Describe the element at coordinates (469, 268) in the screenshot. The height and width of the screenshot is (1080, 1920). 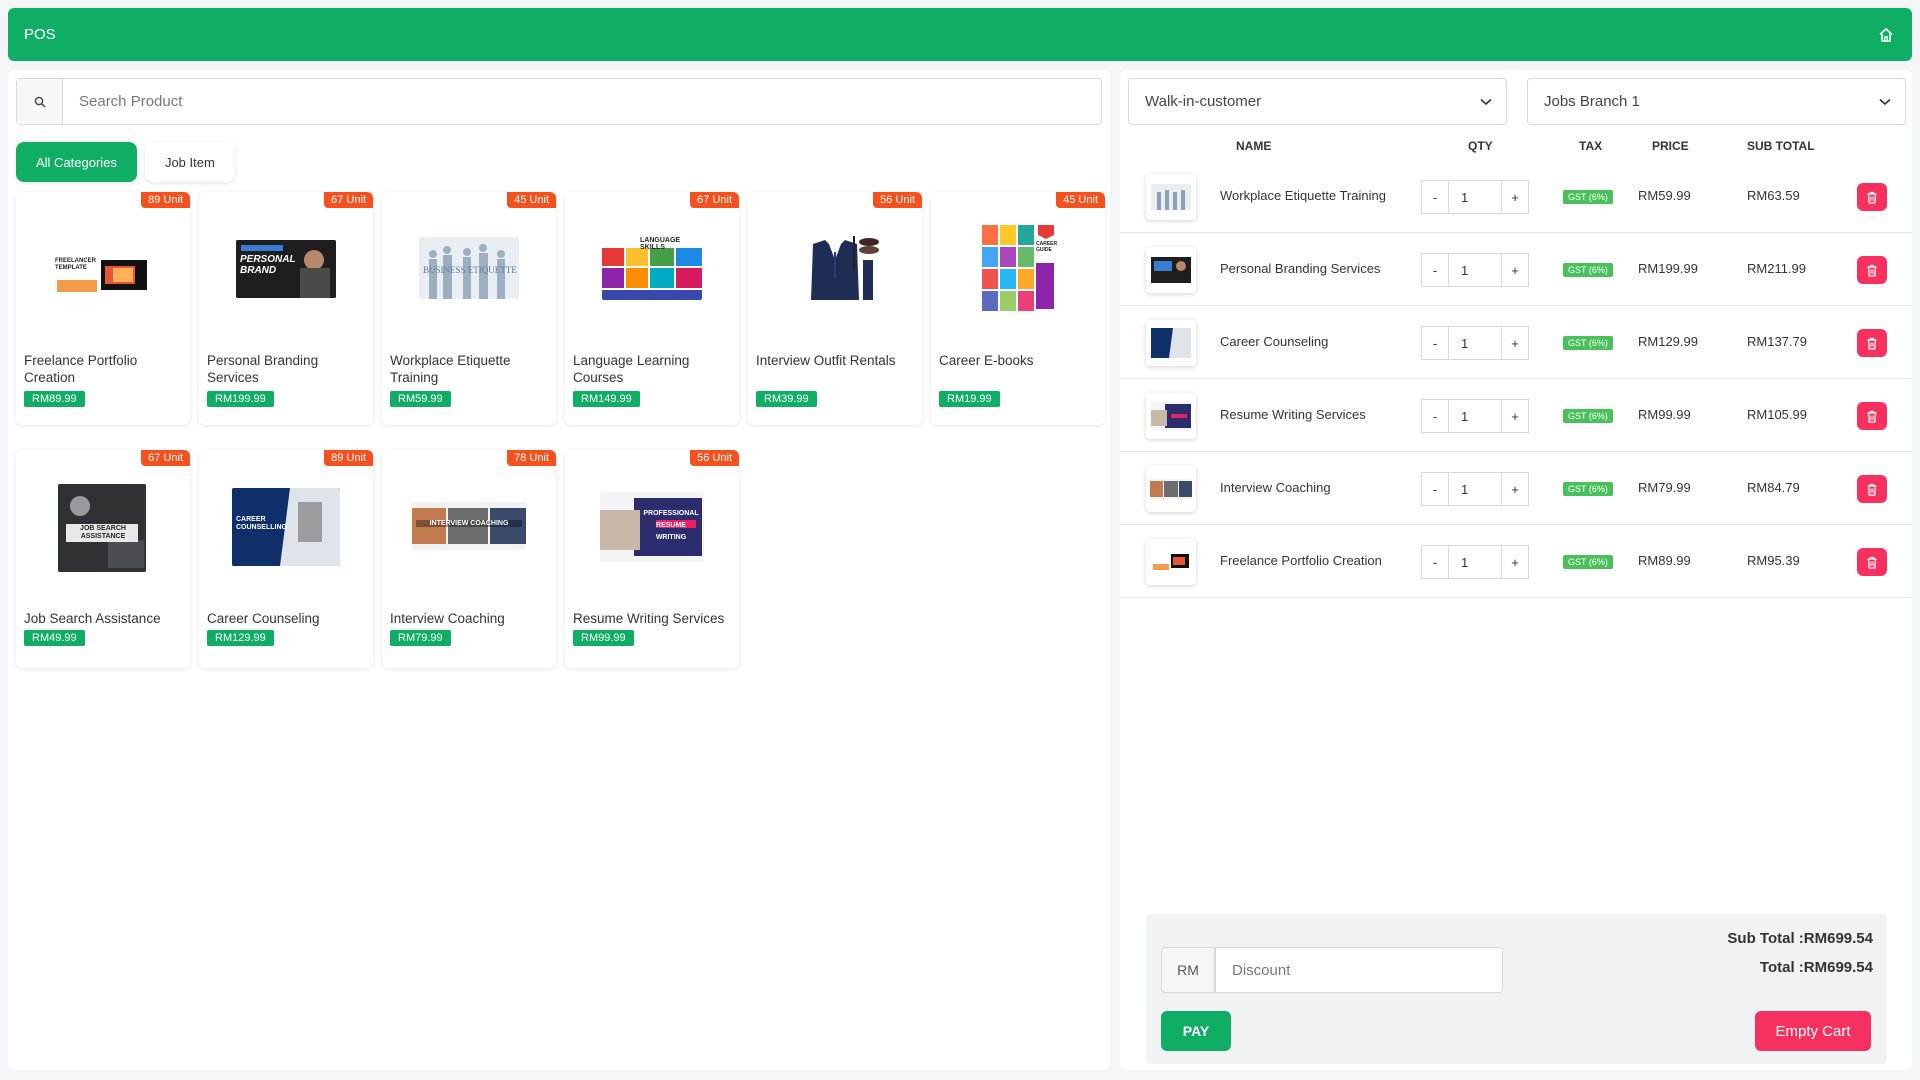
I see `product-thumbnail: BUSINESS ETIQUETTE` at that location.